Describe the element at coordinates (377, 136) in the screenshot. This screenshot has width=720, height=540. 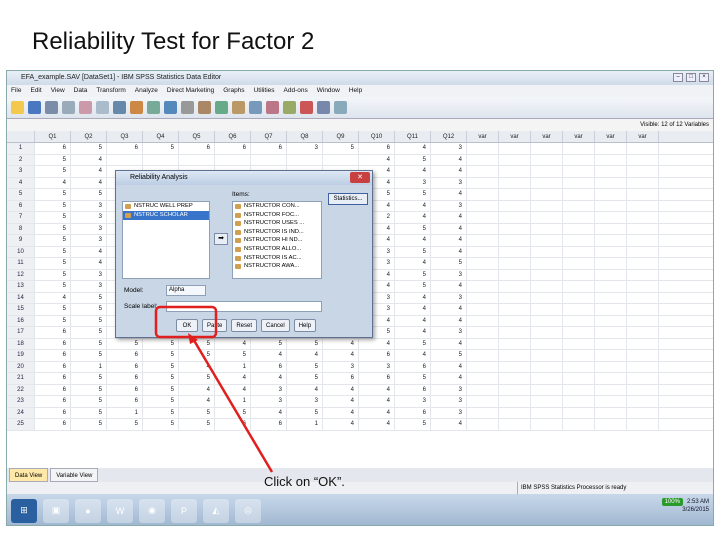
I see `column-header: Q10` at that location.